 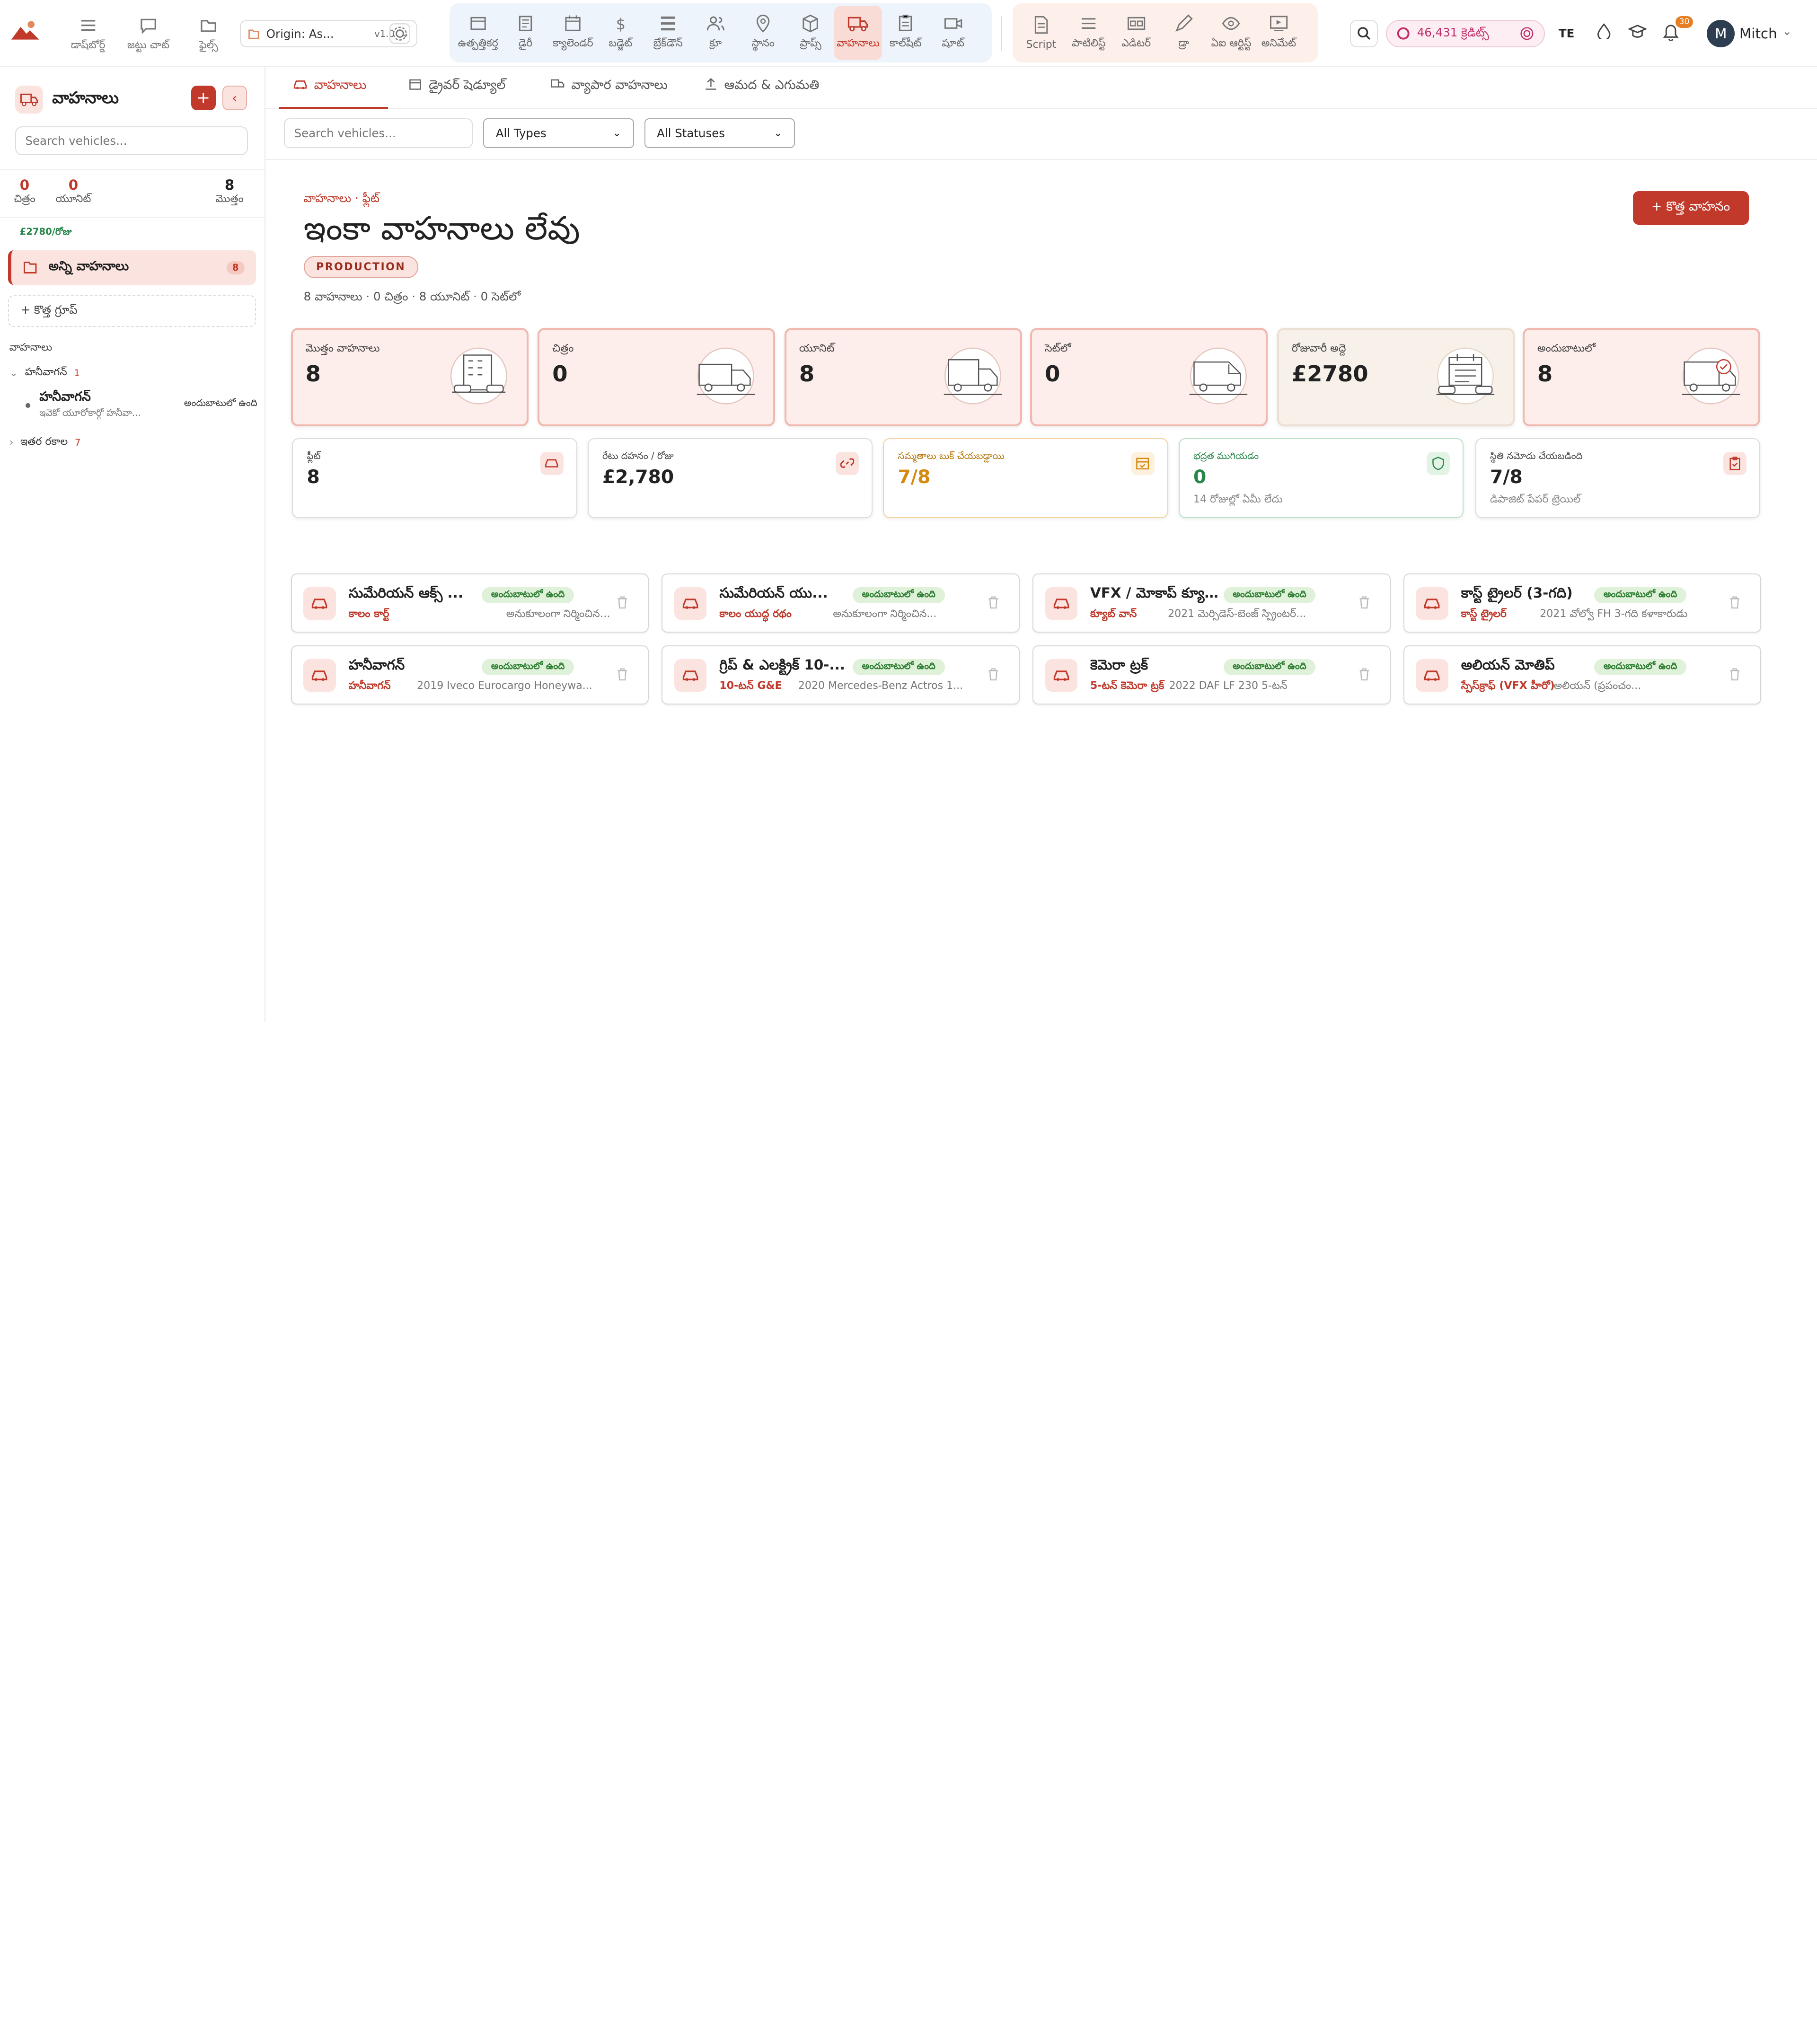 What do you see at coordinates (26, 30) in the screenshot?
I see `app-logo` at bounding box center [26, 30].